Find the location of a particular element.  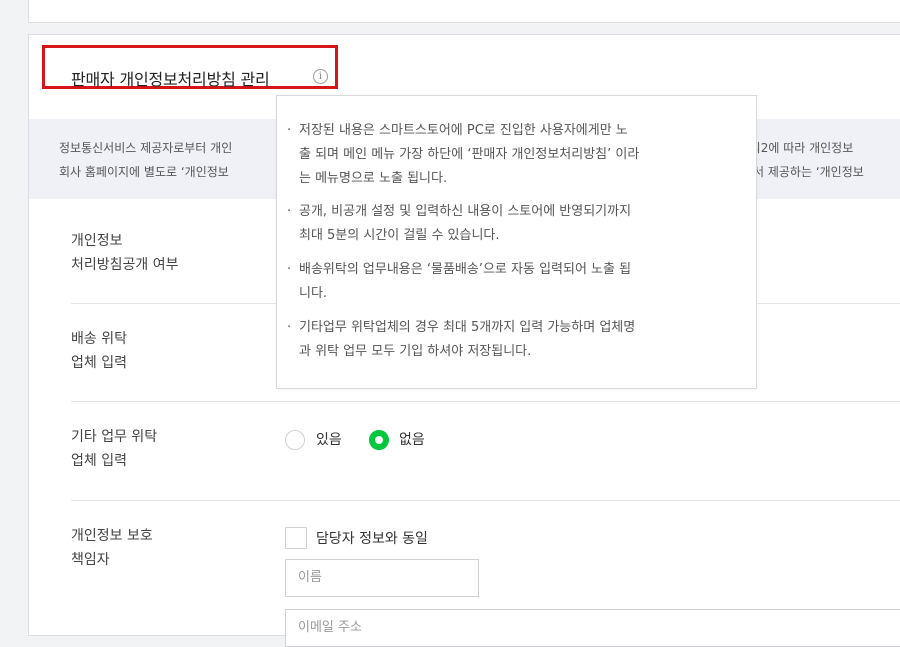

delivery-consignment-label: 배송 위탁 업체 입력 is located at coordinates (99, 351).